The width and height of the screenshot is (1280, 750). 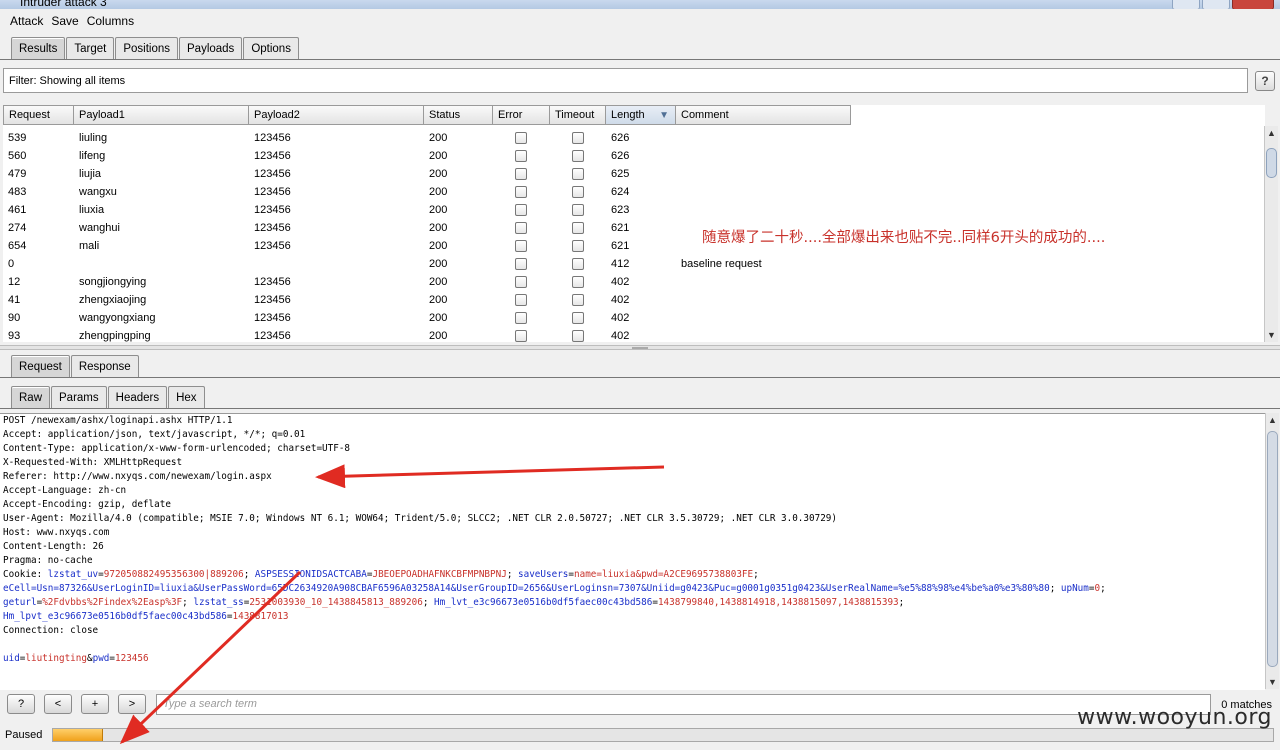 I want to click on cell-request: 539, so click(x=17, y=138).